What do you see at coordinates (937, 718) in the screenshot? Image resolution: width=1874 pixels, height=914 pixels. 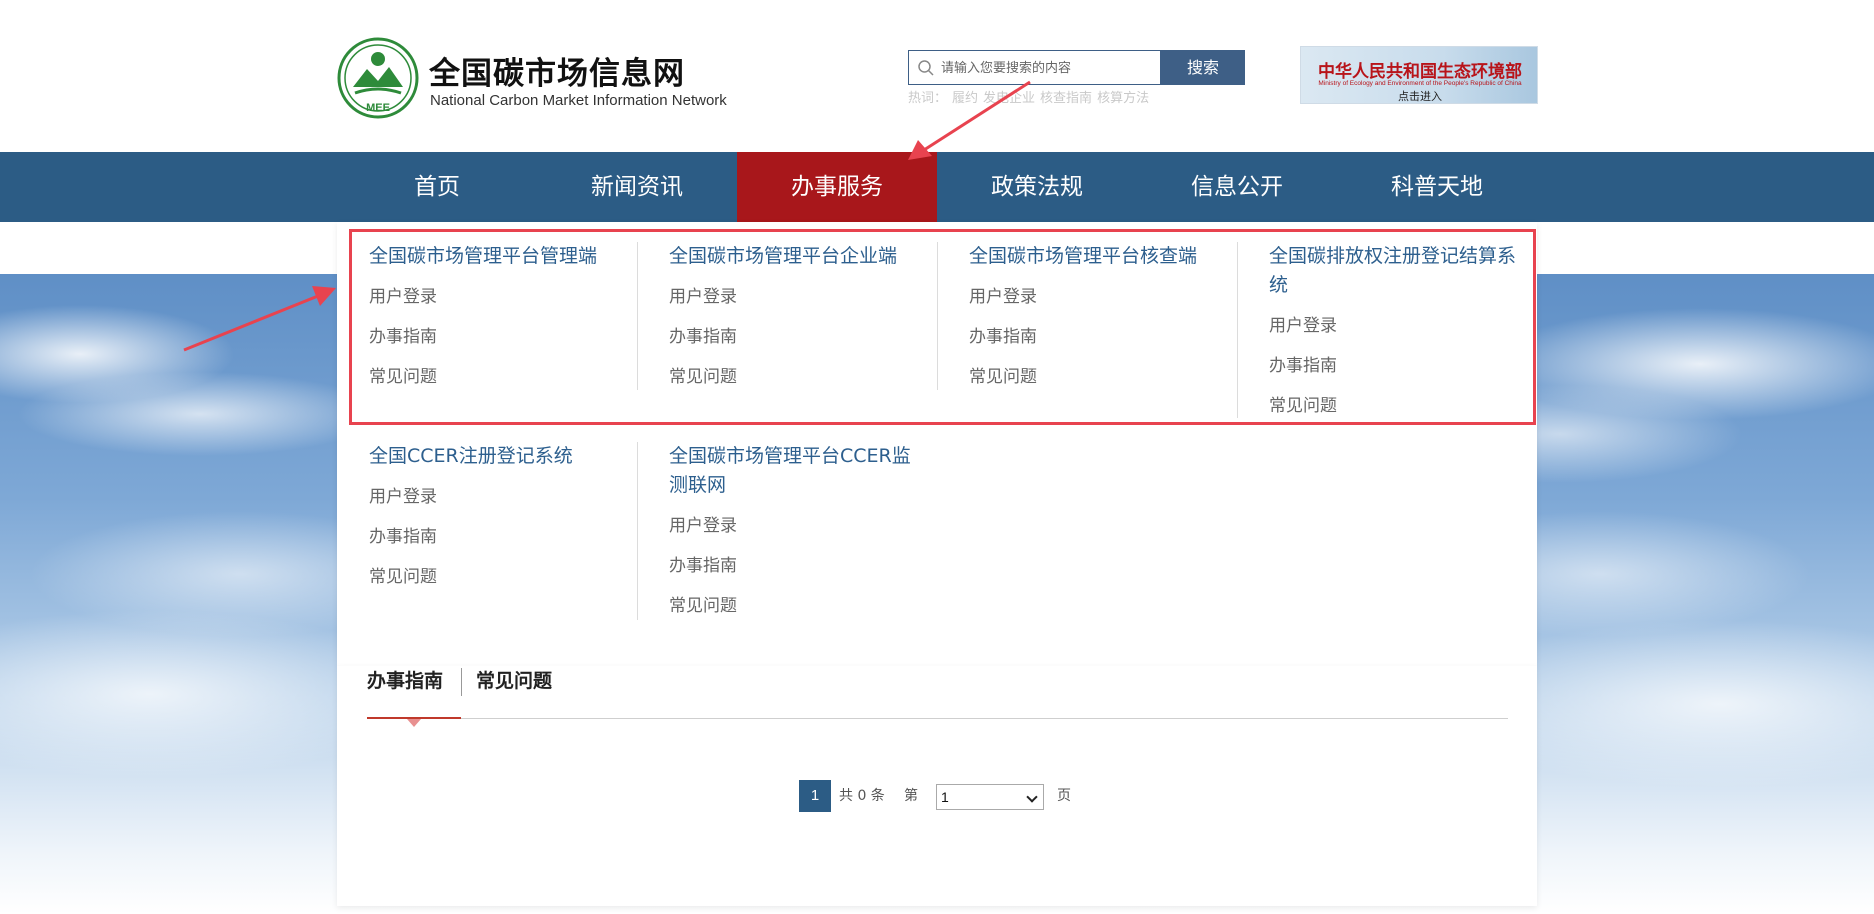 I see `tab-baseline` at bounding box center [937, 718].